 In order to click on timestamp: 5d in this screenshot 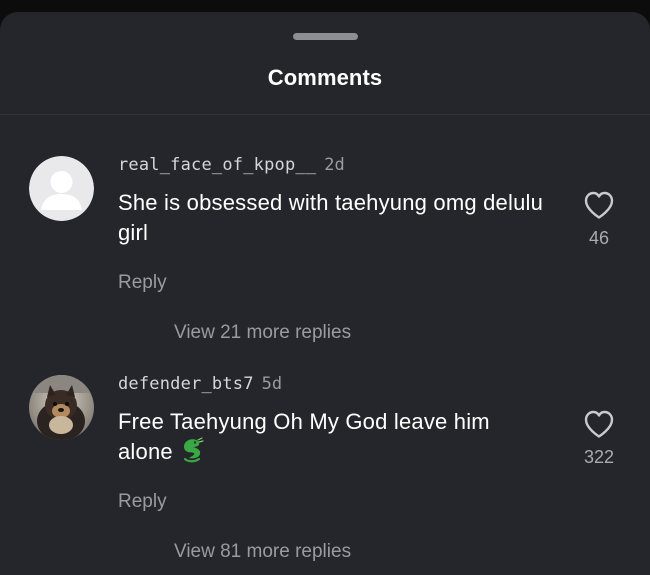, I will do `click(272, 384)`.